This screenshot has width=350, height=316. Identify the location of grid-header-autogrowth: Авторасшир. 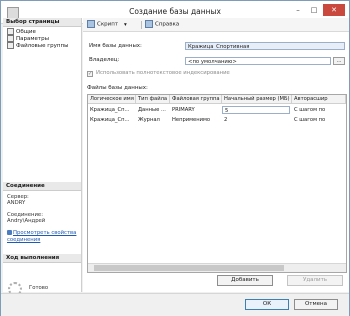
(319, 99).